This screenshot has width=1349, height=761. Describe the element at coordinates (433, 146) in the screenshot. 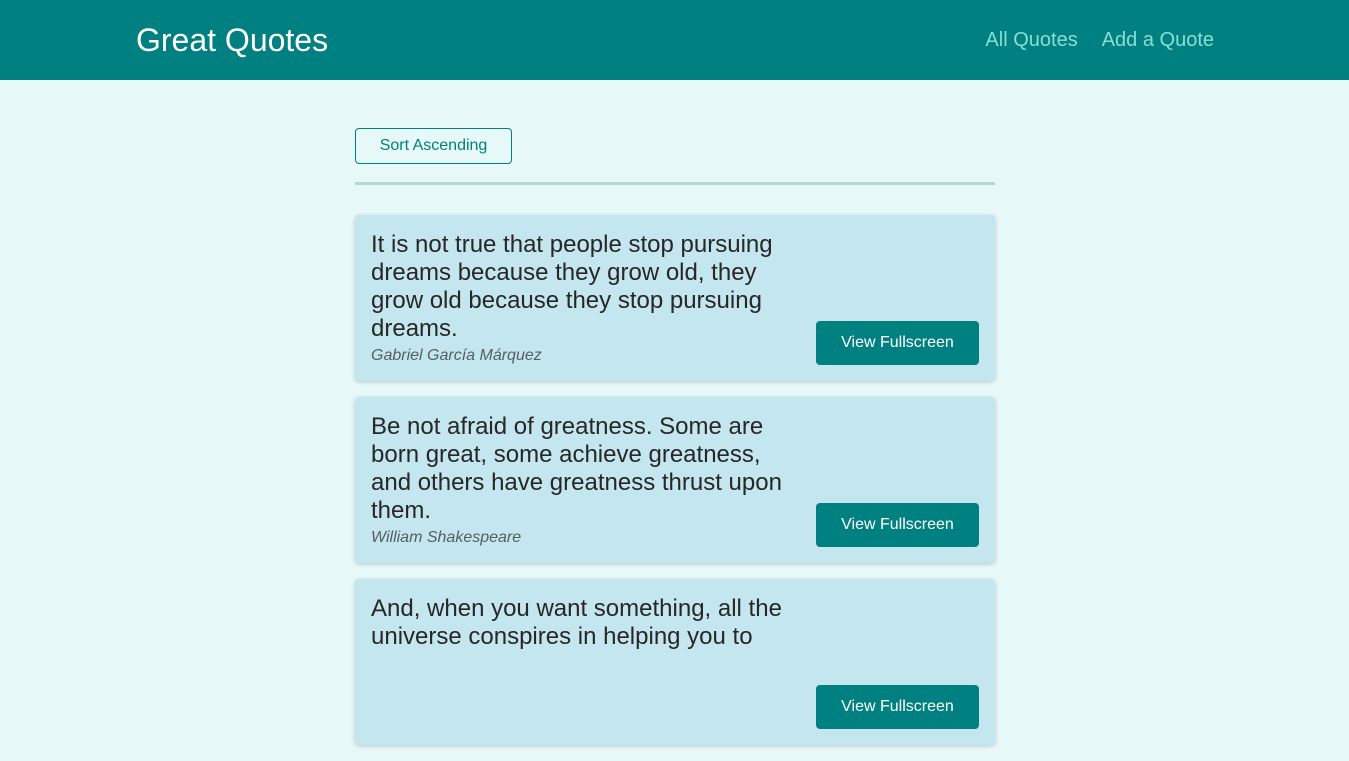

I see `sort-button: Sort Ascending` at that location.